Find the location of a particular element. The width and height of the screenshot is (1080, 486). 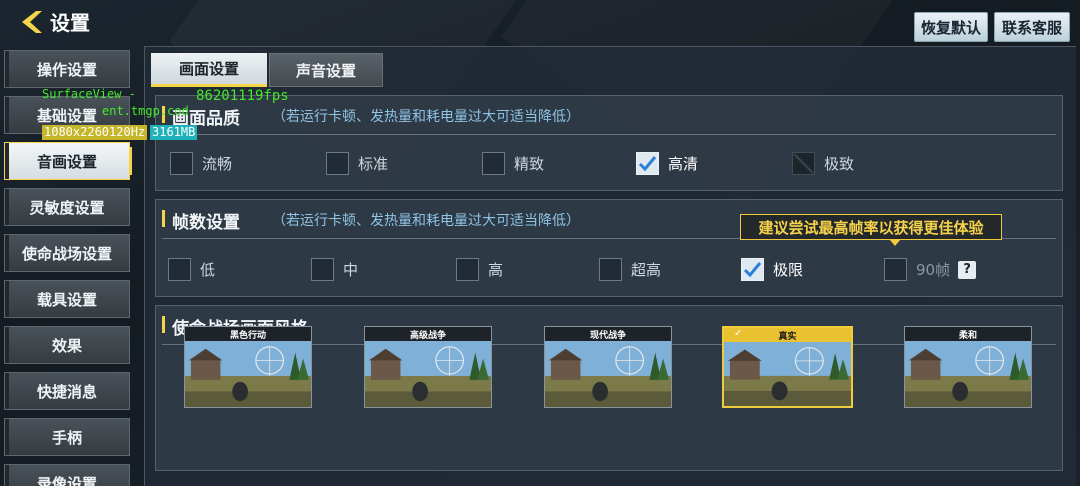

style-card-advanced-warfare: 高级战争 is located at coordinates (428, 367).